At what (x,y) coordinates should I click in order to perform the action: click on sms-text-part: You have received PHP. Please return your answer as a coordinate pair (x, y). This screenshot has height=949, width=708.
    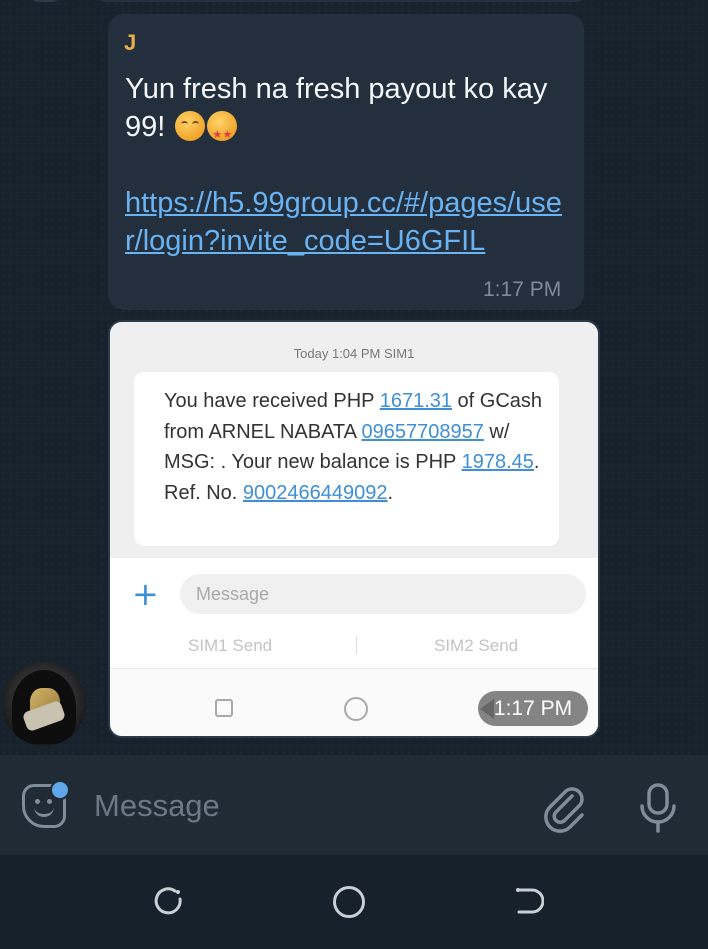
    Looking at the image, I should click on (272, 401).